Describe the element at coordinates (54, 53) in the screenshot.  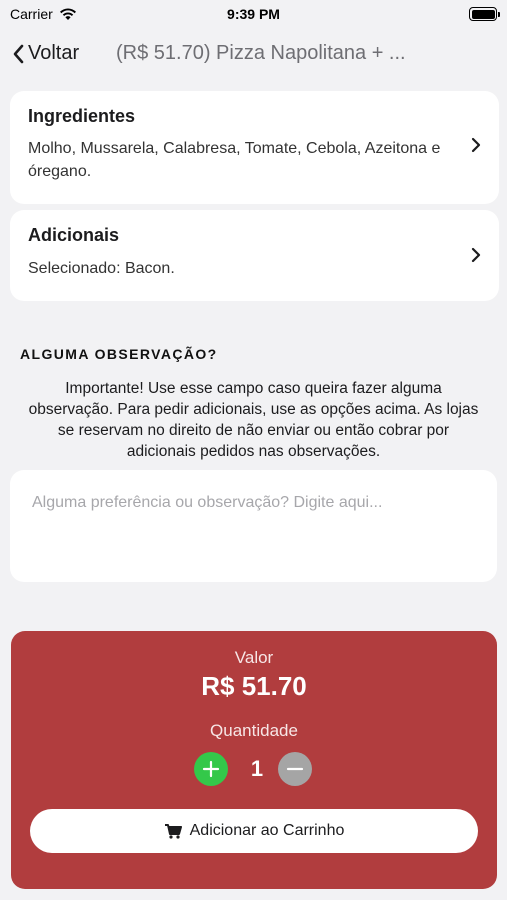
I see `back-label: Voltar` at that location.